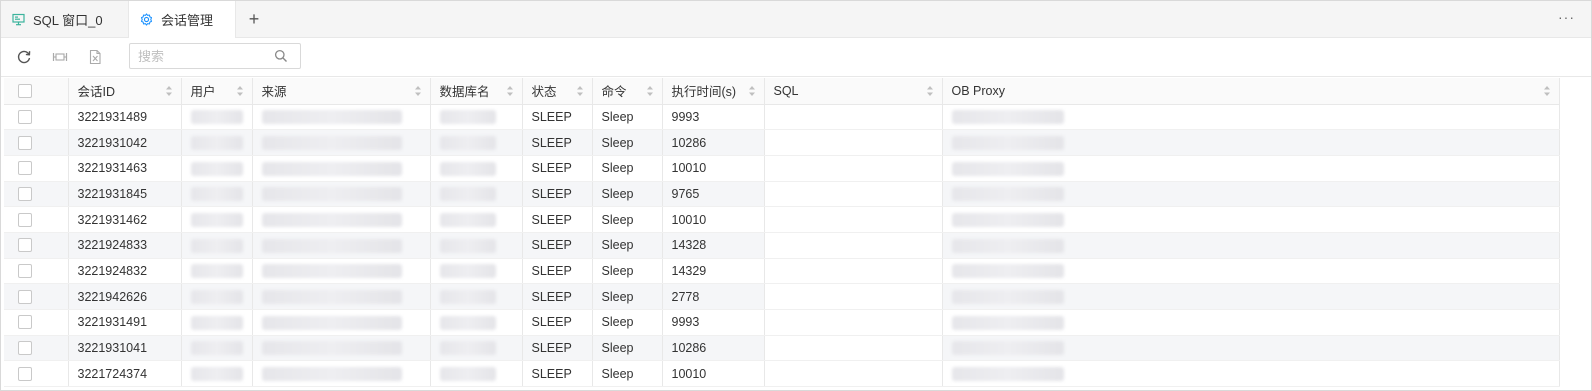  I want to click on table-row: 3221942626 SLEEP Sleep 2778, so click(782, 296).